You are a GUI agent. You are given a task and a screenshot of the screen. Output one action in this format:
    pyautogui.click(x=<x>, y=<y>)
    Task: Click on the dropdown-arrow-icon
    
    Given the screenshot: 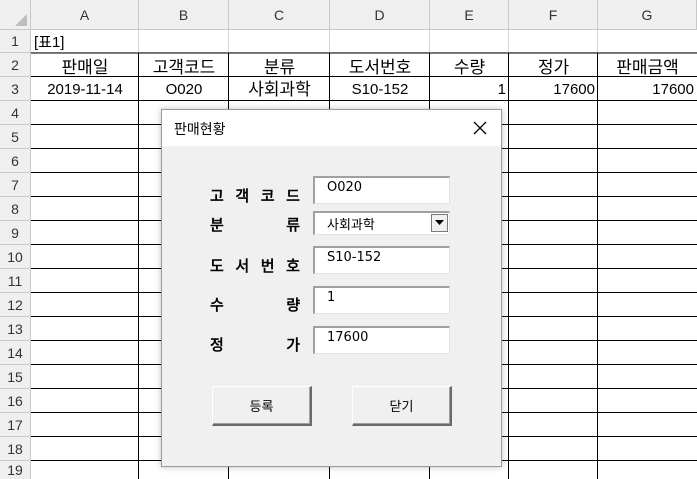 What is the action you would take?
    pyautogui.click(x=439, y=223)
    